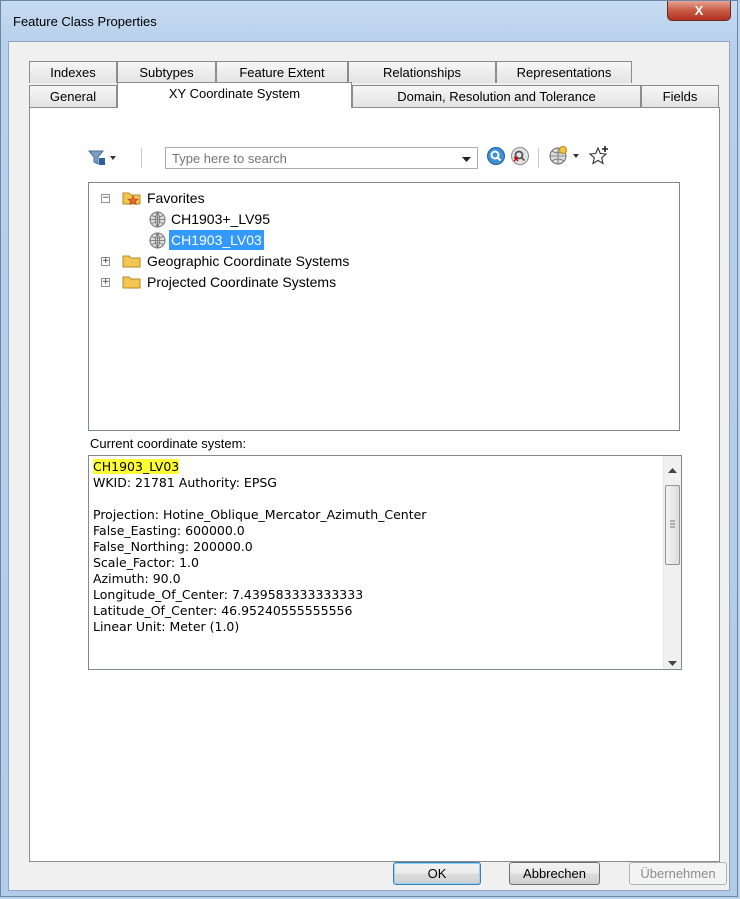 This screenshot has width=740, height=899. Describe the element at coordinates (672, 662) in the screenshot. I see `scroll-down-icon` at that location.